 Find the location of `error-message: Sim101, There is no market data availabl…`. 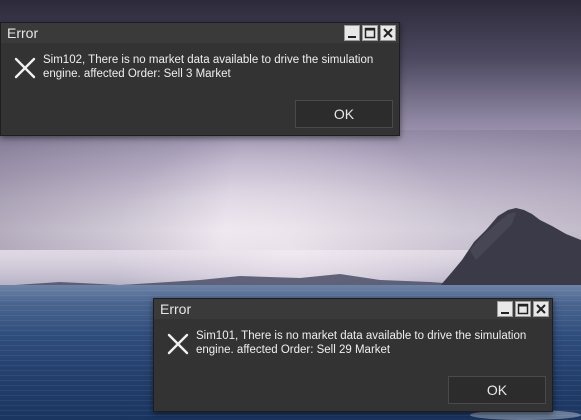

error-message: Sim101, There is no market data availabl… is located at coordinates (361, 343).